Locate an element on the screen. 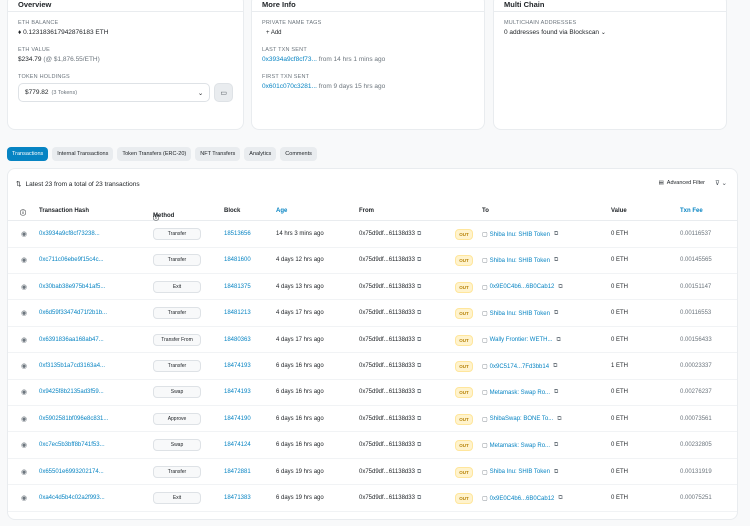 This screenshot has width=750, height=526. block-link: 18474124 is located at coordinates (237, 445).